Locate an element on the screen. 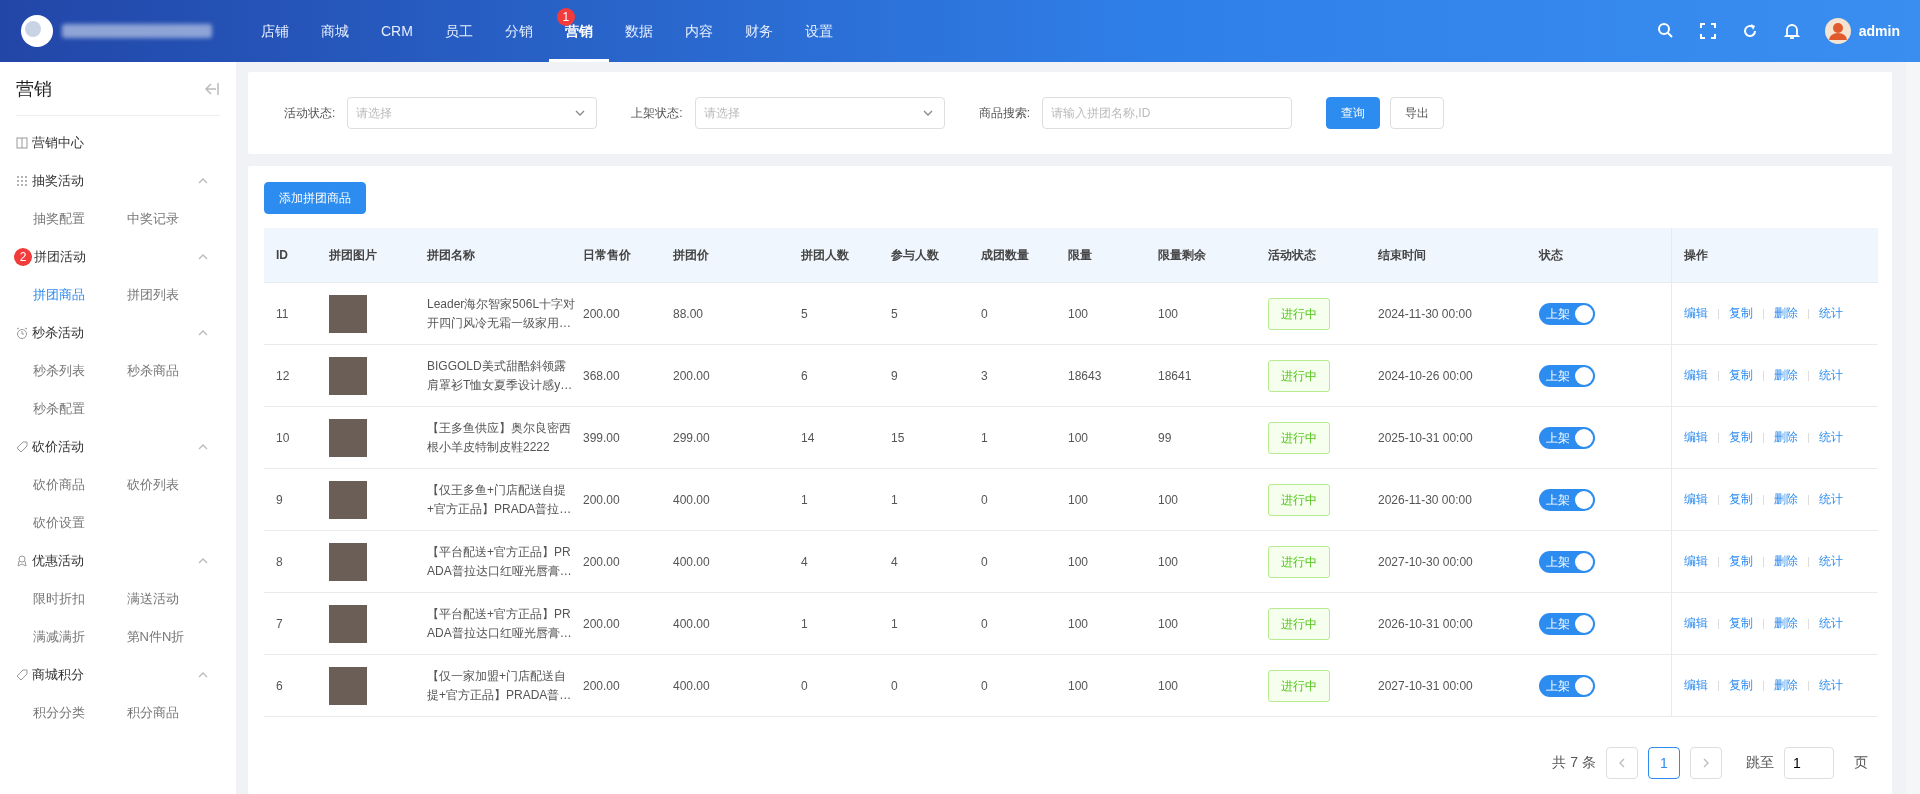 The height and width of the screenshot is (794, 1920). table-cell-text: 15 is located at coordinates (898, 437).